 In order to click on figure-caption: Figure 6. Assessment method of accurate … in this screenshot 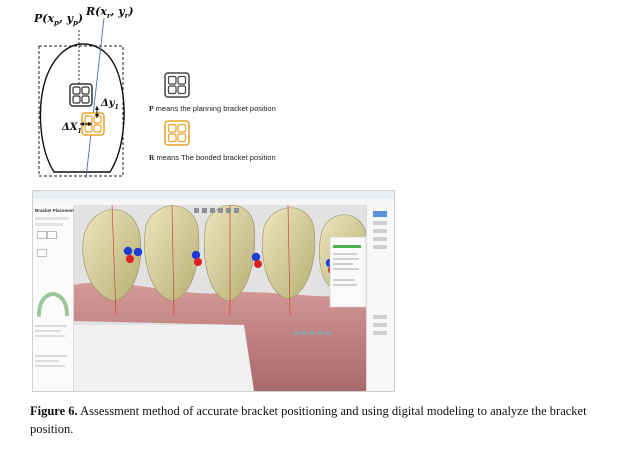, I will do `click(330, 420)`.